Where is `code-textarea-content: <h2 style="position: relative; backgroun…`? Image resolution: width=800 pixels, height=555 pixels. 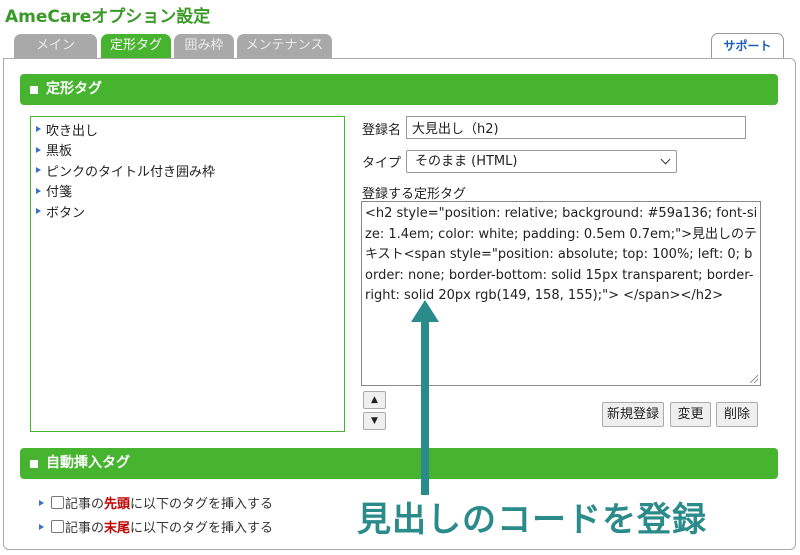 code-textarea-content: <h2 style="position: relative; backgroun… is located at coordinates (561, 254).